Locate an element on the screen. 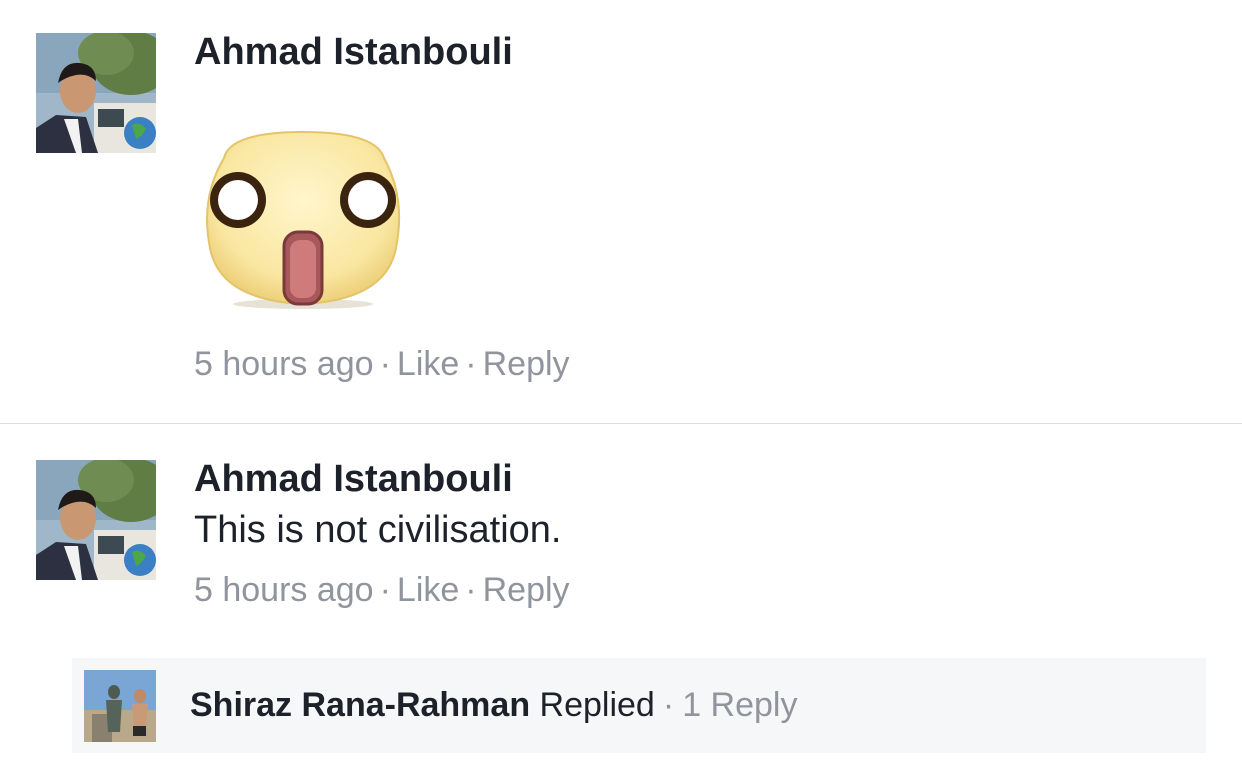  comment-timestamp: 5 hours ago is located at coordinates (284, 590).